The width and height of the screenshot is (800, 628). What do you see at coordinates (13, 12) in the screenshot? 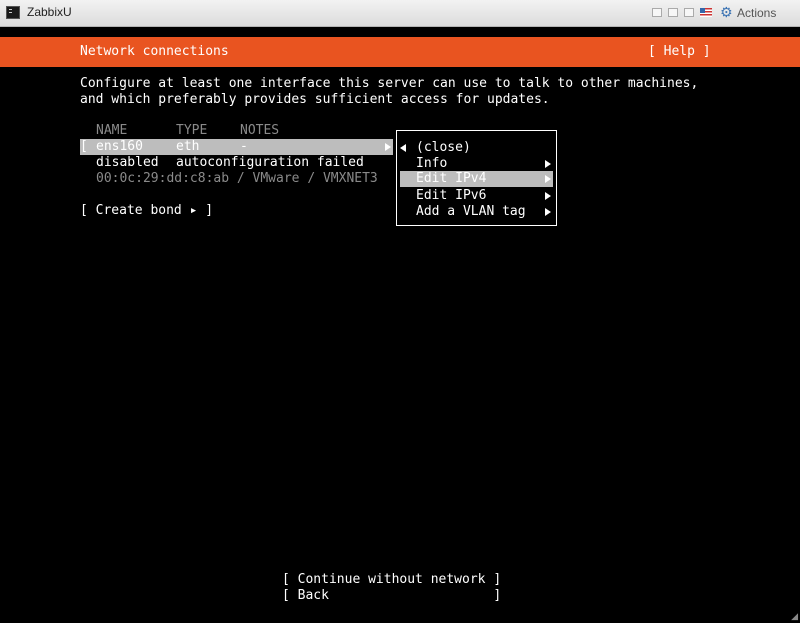
I see `terminal-icon` at bounding box center [13, 12].